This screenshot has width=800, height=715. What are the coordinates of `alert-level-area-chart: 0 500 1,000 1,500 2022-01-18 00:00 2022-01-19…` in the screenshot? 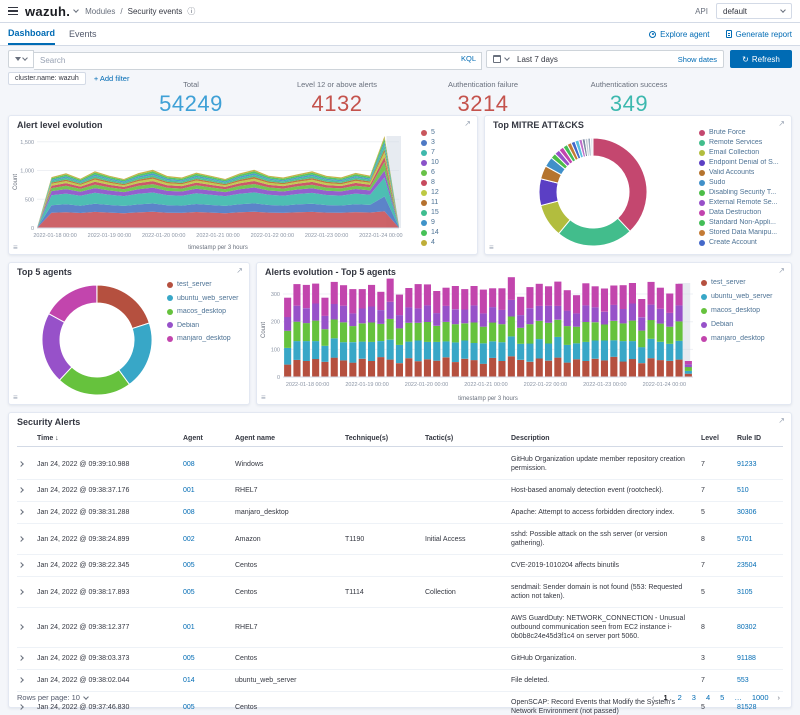 It's located at (210, 191).